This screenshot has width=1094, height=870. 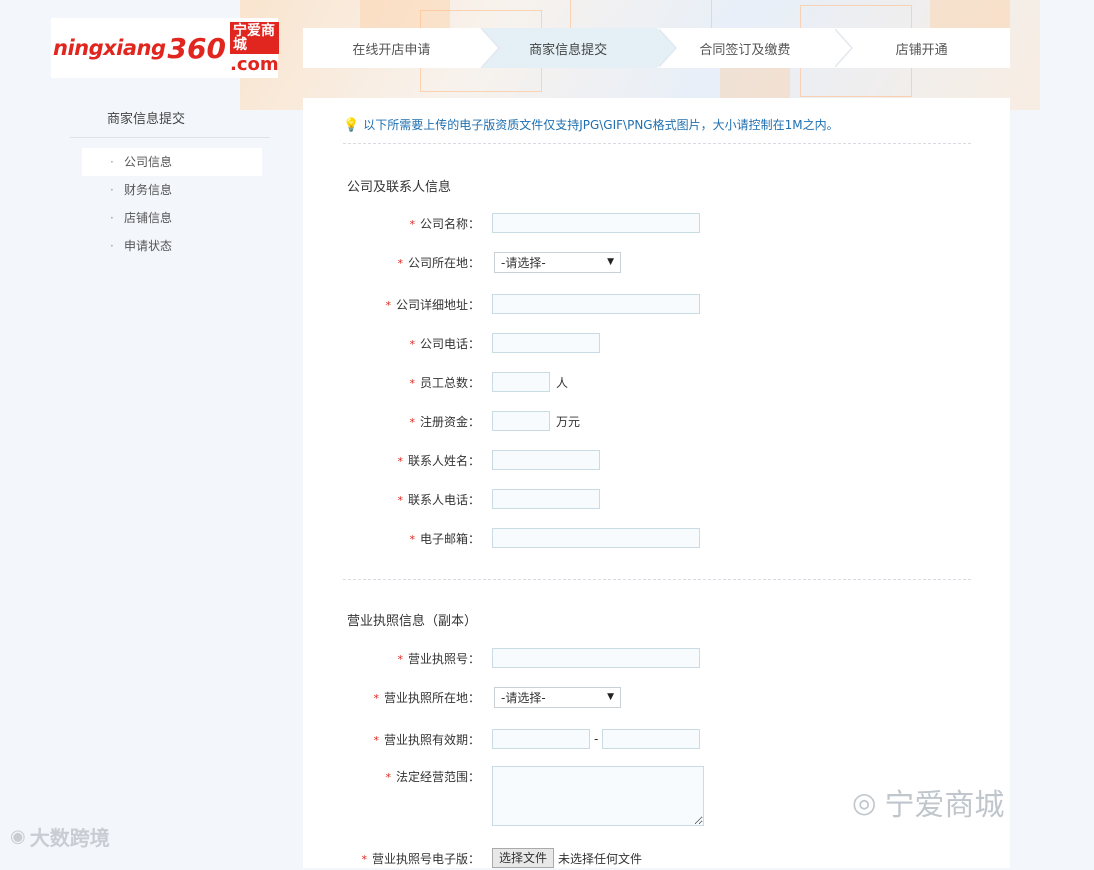 I want to click on field-label: 电子邮箱：, so click(x=449, y=538).